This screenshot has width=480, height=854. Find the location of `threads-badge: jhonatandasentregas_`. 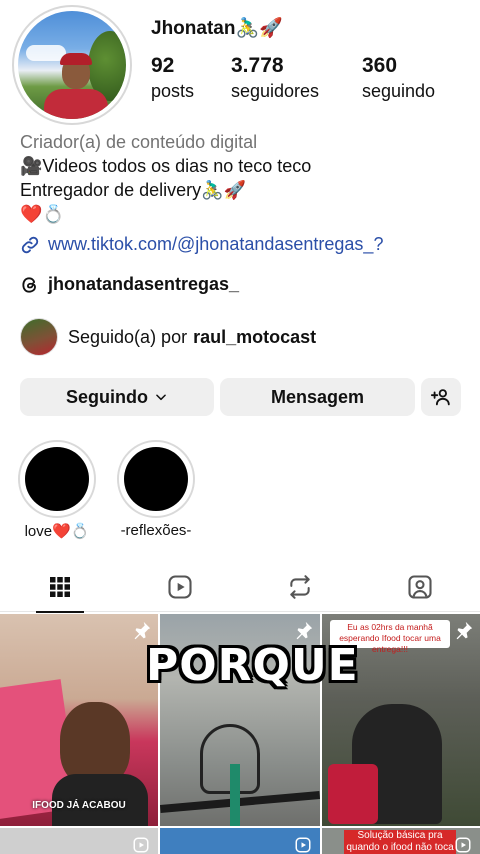

threads-badge: jhonatandasentregas_ is located at coordinates (129, 284).